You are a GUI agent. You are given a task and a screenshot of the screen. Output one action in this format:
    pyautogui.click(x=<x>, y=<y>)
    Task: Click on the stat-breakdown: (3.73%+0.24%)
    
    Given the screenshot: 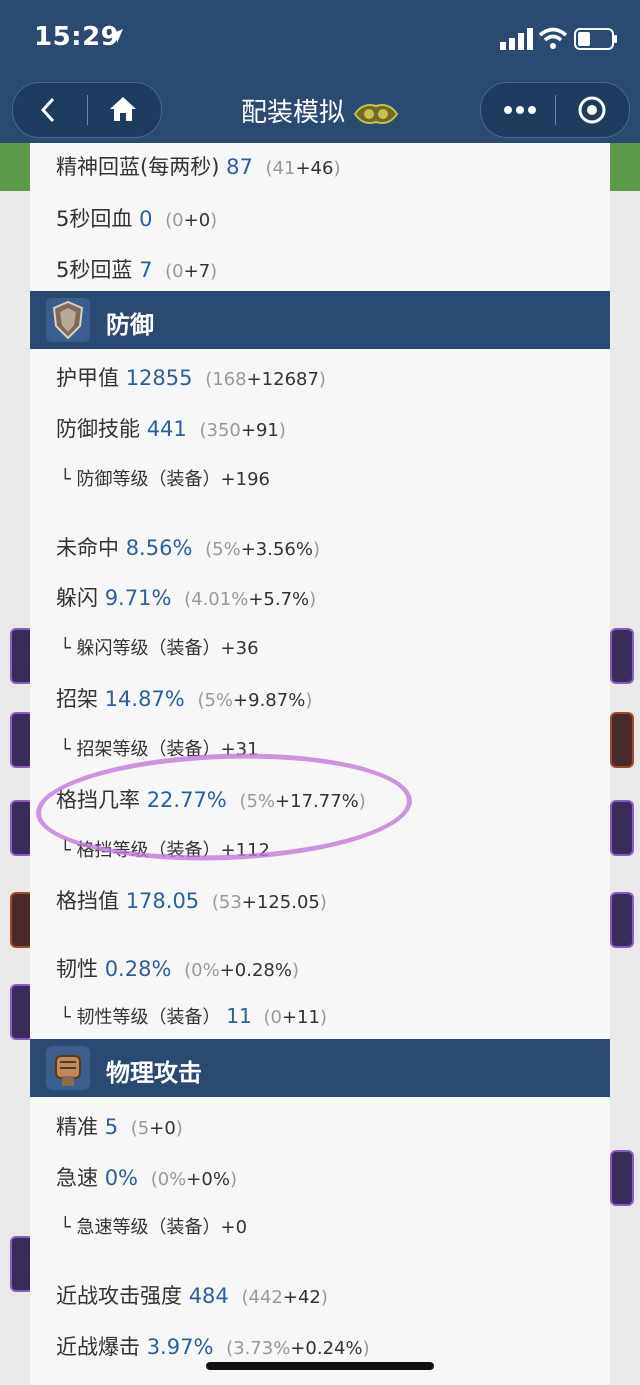 What is the action you would take?
    pyautogui.click(x=298, y=1348)
    